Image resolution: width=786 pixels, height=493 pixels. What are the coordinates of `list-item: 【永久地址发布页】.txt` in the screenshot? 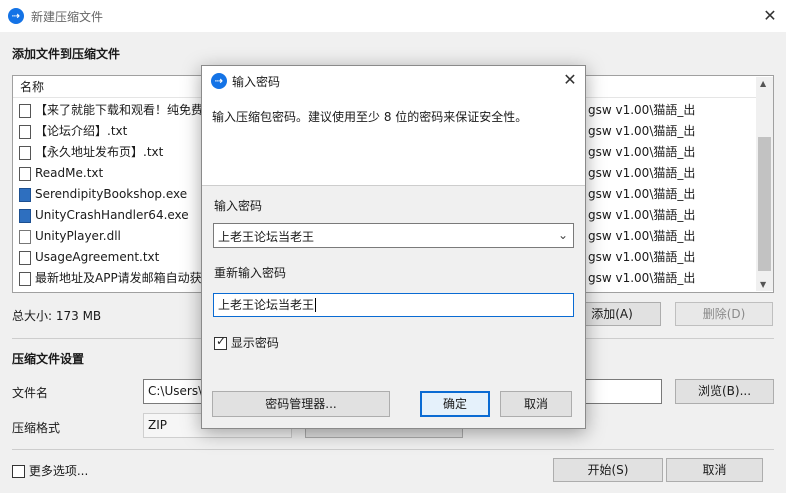 It's located at (91, 152).